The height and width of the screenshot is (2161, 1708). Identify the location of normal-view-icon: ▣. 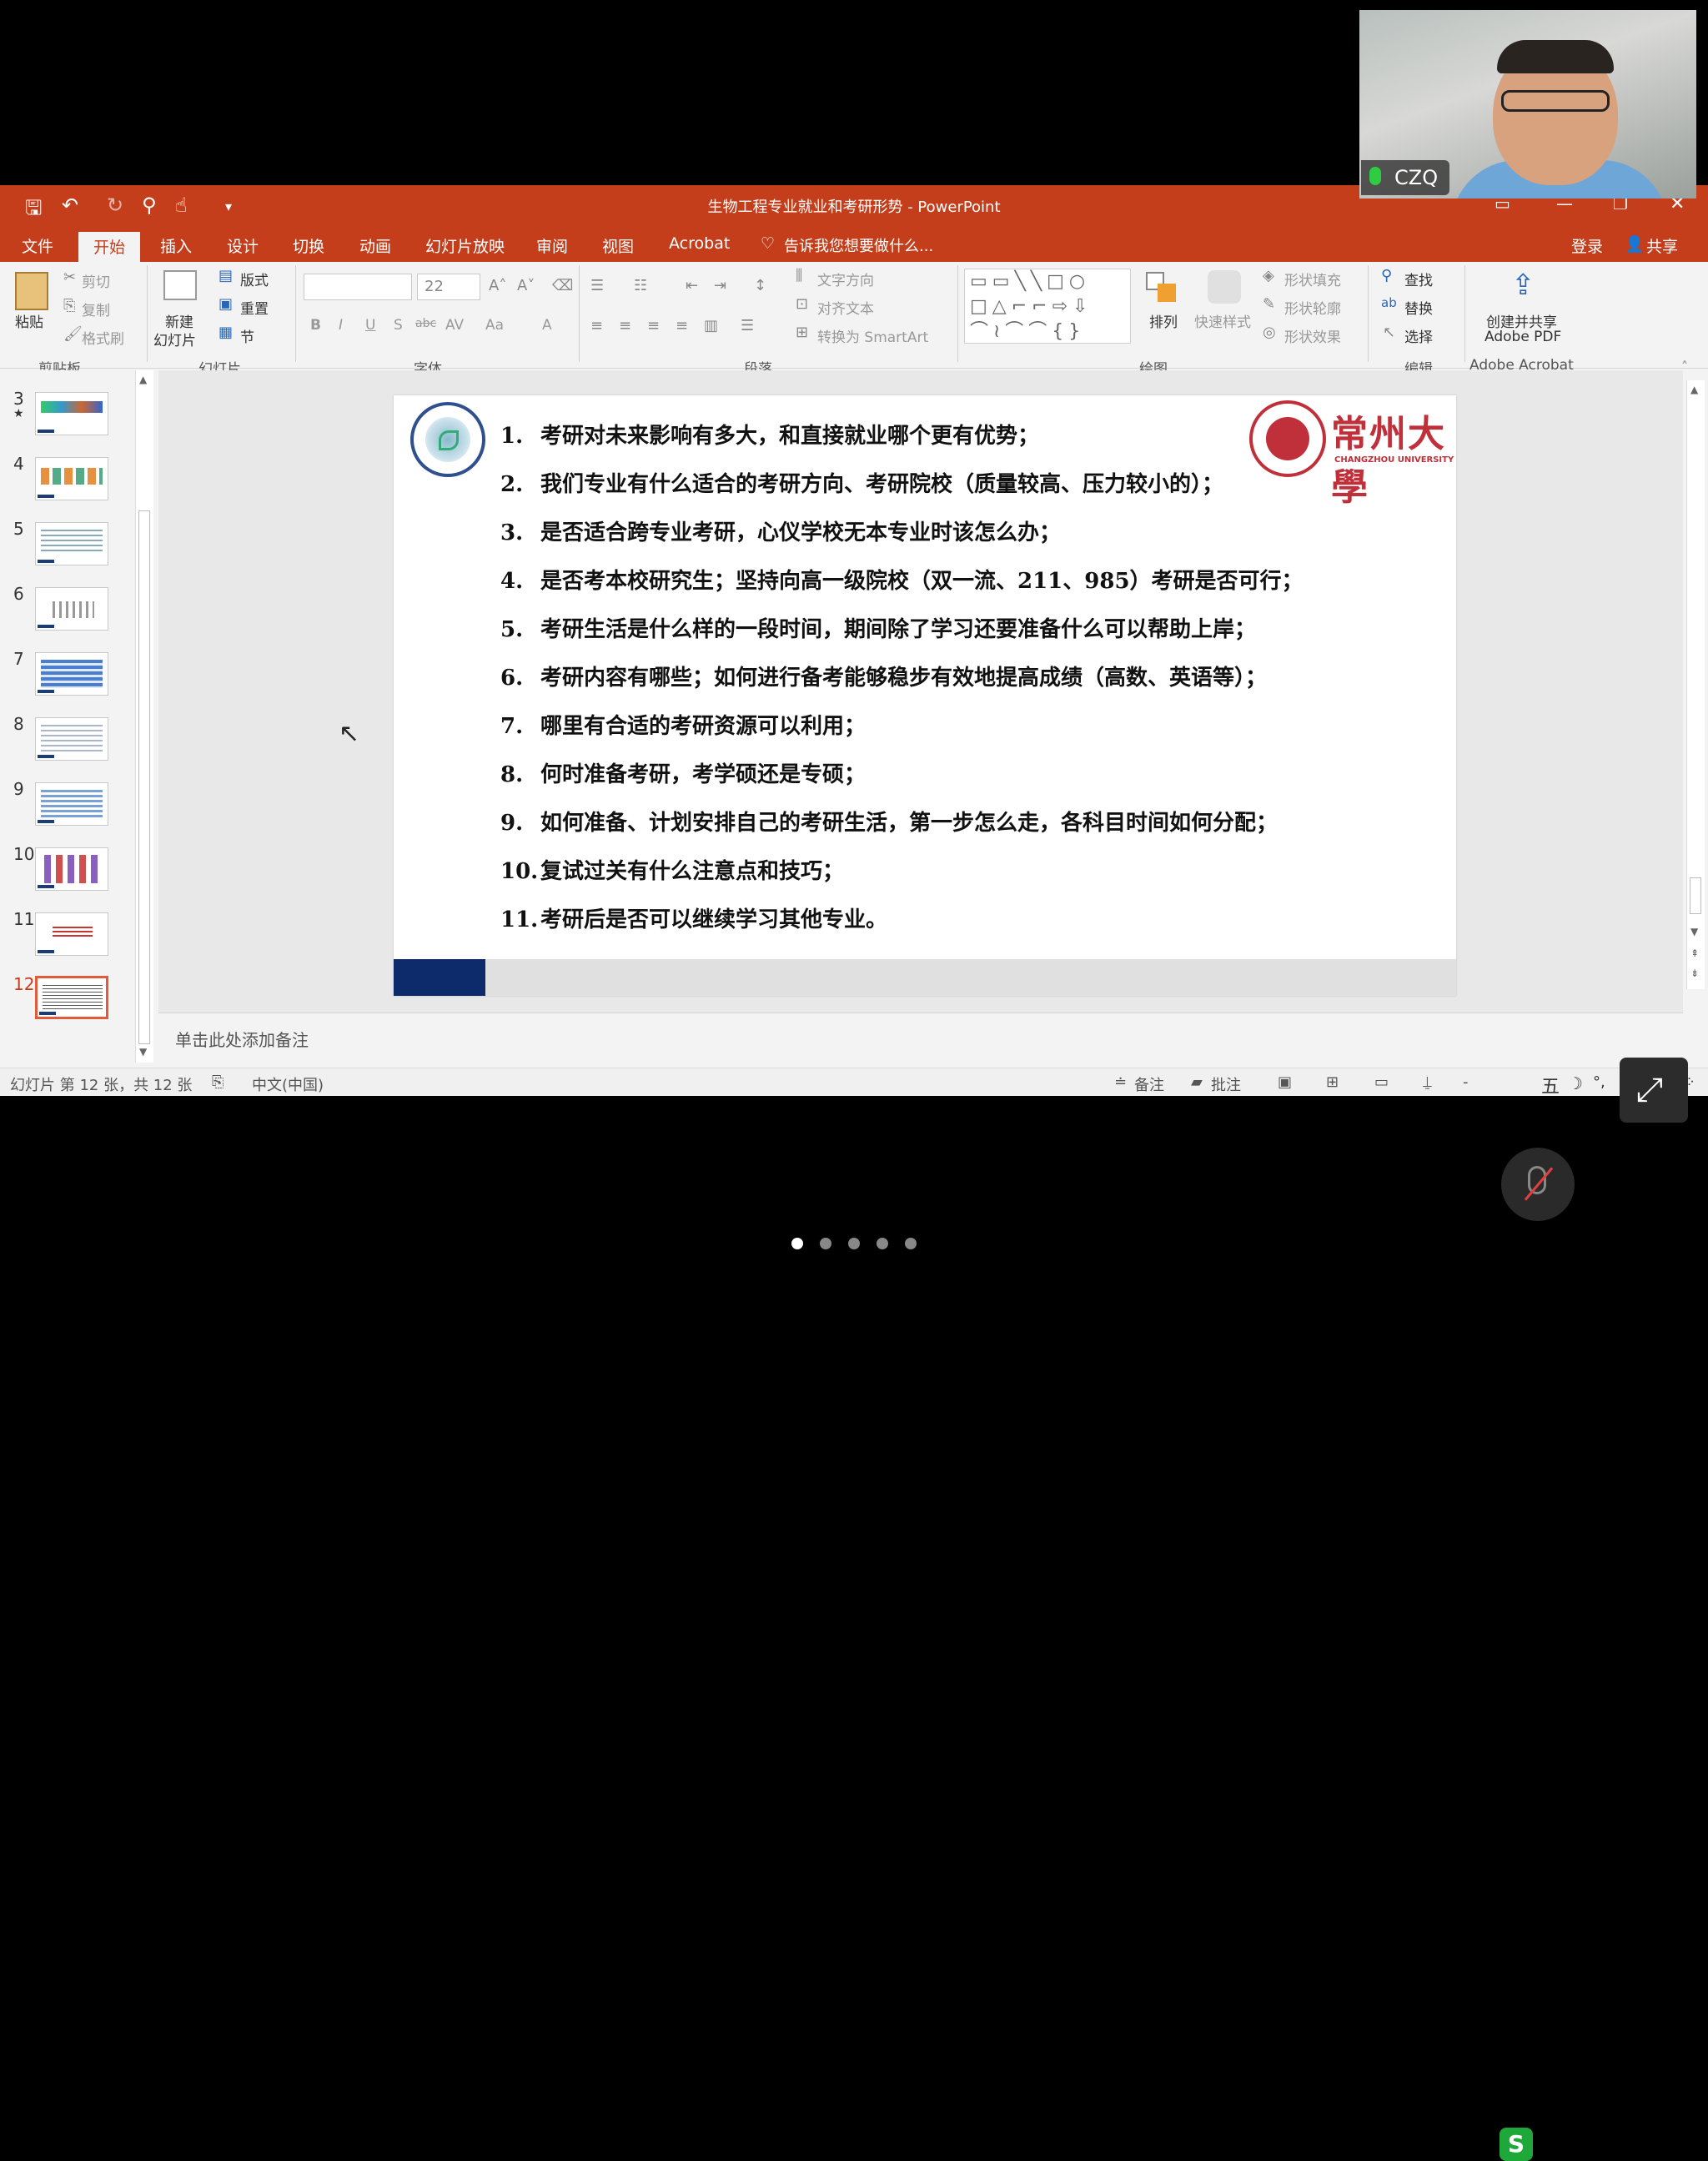
(1285, 1082).